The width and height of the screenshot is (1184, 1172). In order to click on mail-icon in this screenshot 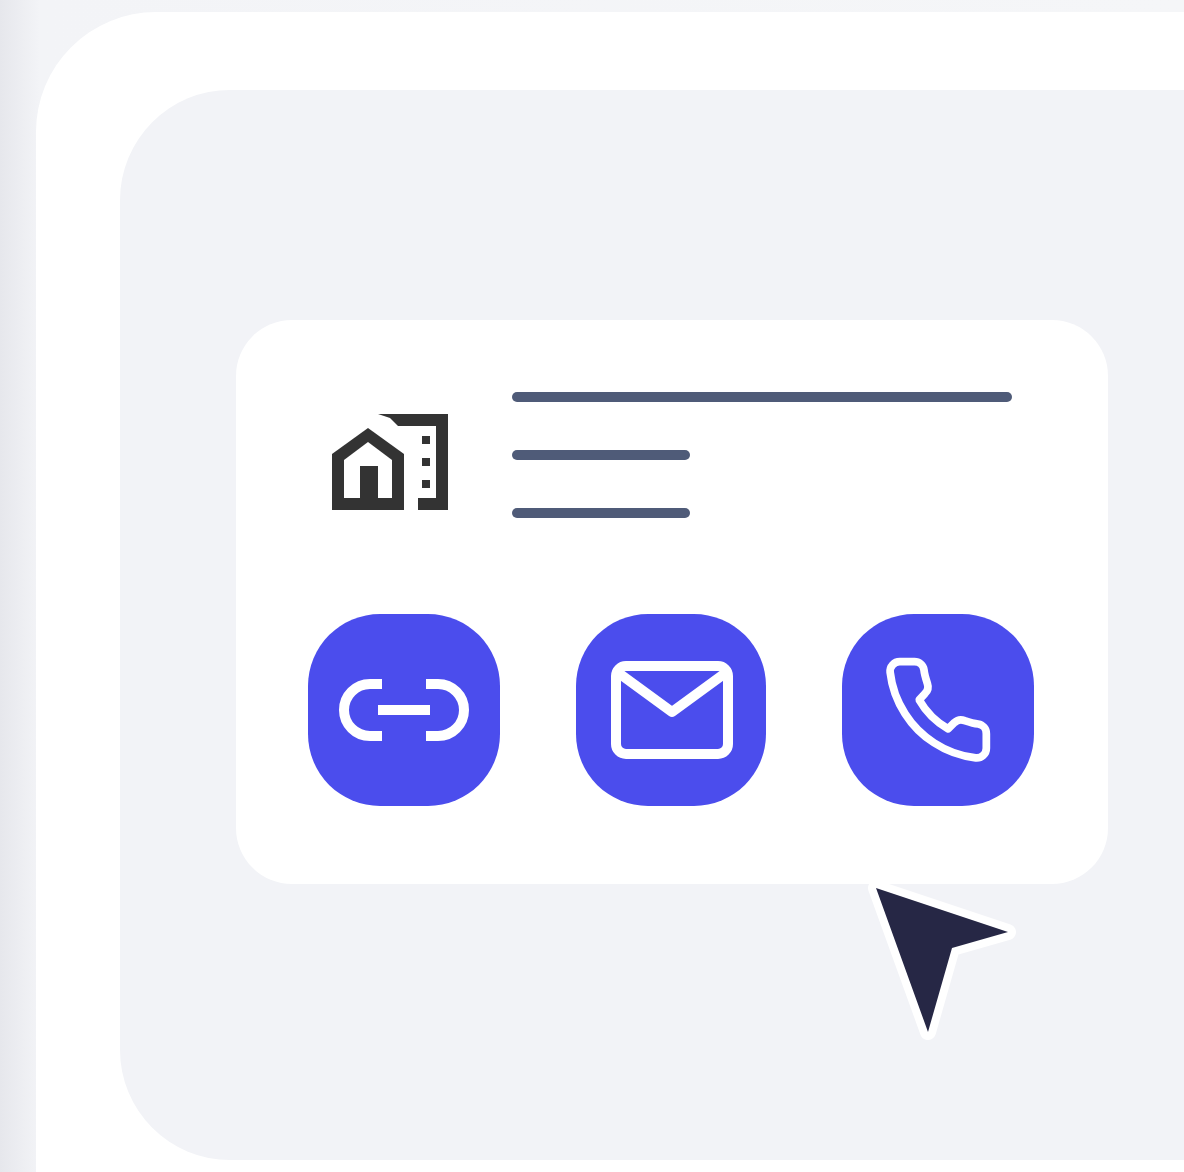, I will do `click(671, 710)`.